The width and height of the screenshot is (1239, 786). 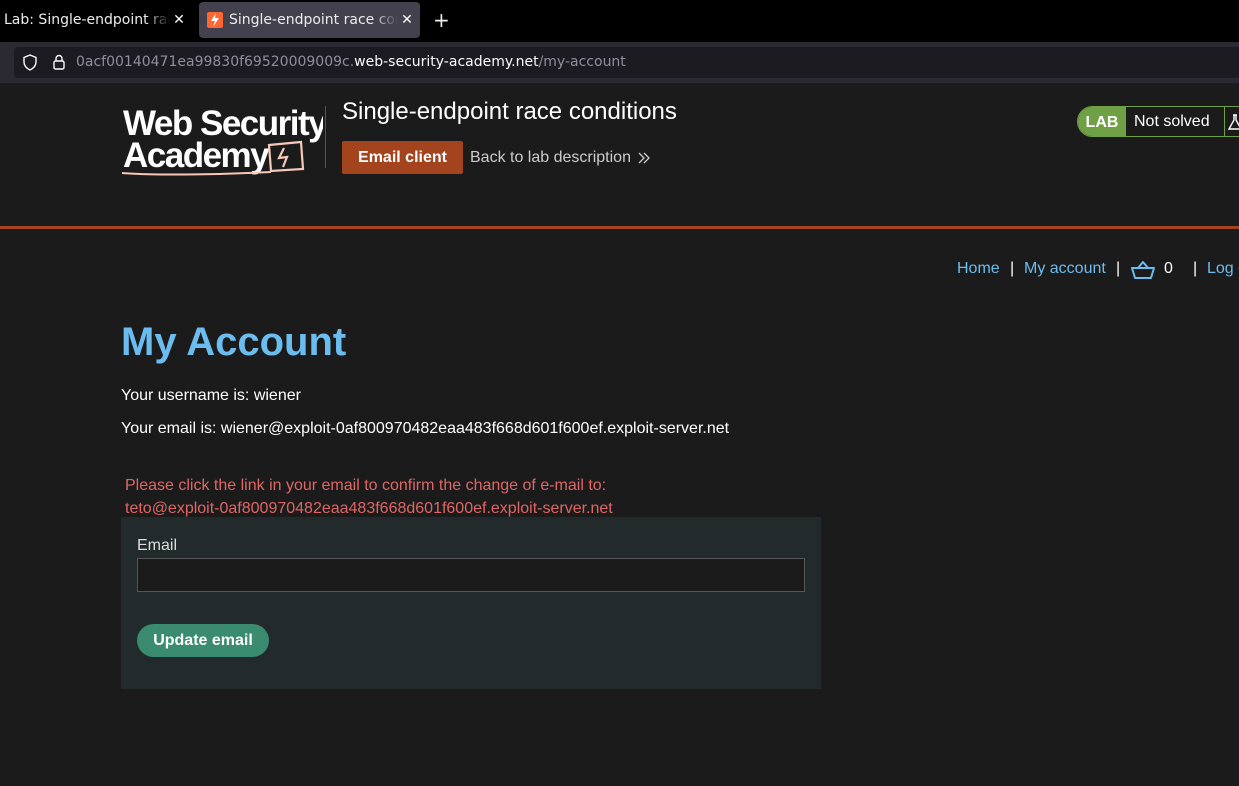 I want to click on header-divider, so click(x=325, y=137).